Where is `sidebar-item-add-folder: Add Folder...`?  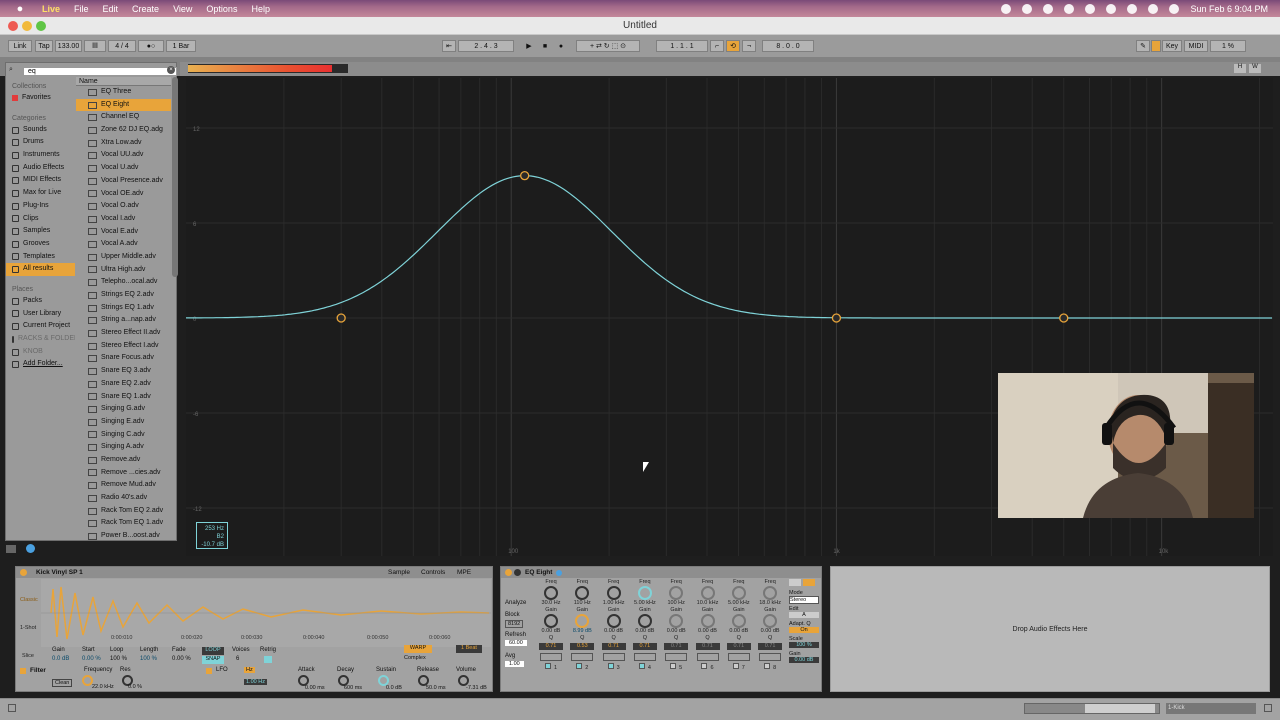 sidebar-item-add-folder: Add Folder... is located at coordinates (40, 364).